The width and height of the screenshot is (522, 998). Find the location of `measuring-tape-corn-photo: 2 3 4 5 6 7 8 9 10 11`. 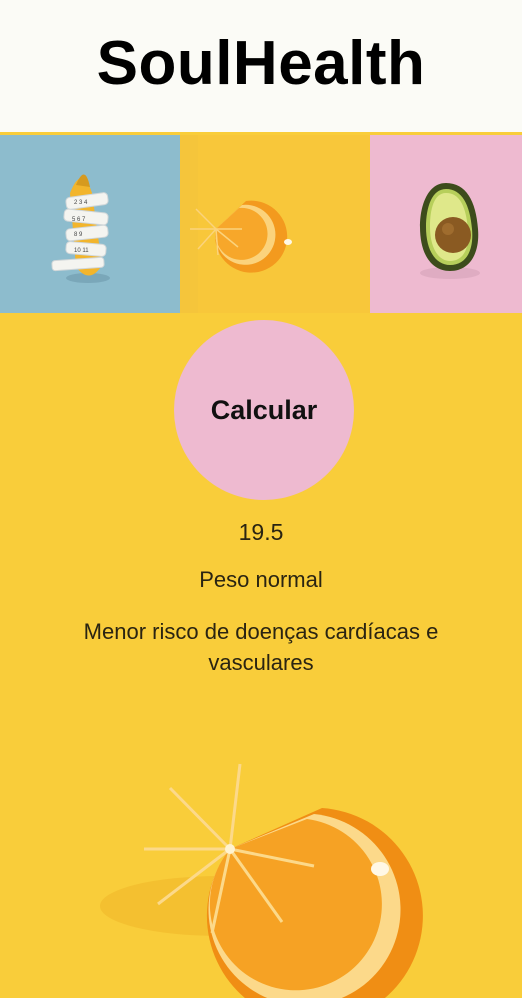

measuring-tape-corn-photo: 2 3 4 5 6 7 8 9 10 11 is located at coordinates (90, 224).